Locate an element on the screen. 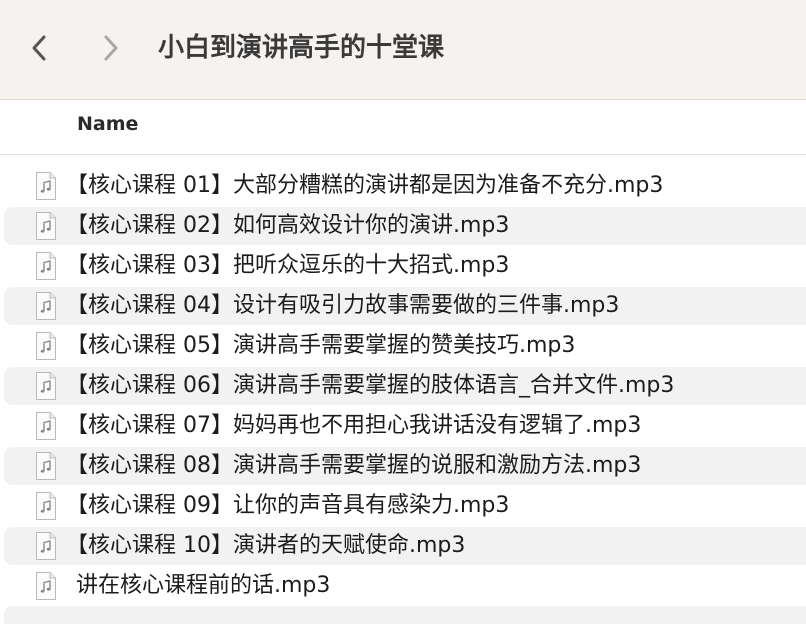  file-row: 【核心课程 01】大部分糟糕的演讲都是因为准备不充分.mp3 is located at coordinates (403, 186).